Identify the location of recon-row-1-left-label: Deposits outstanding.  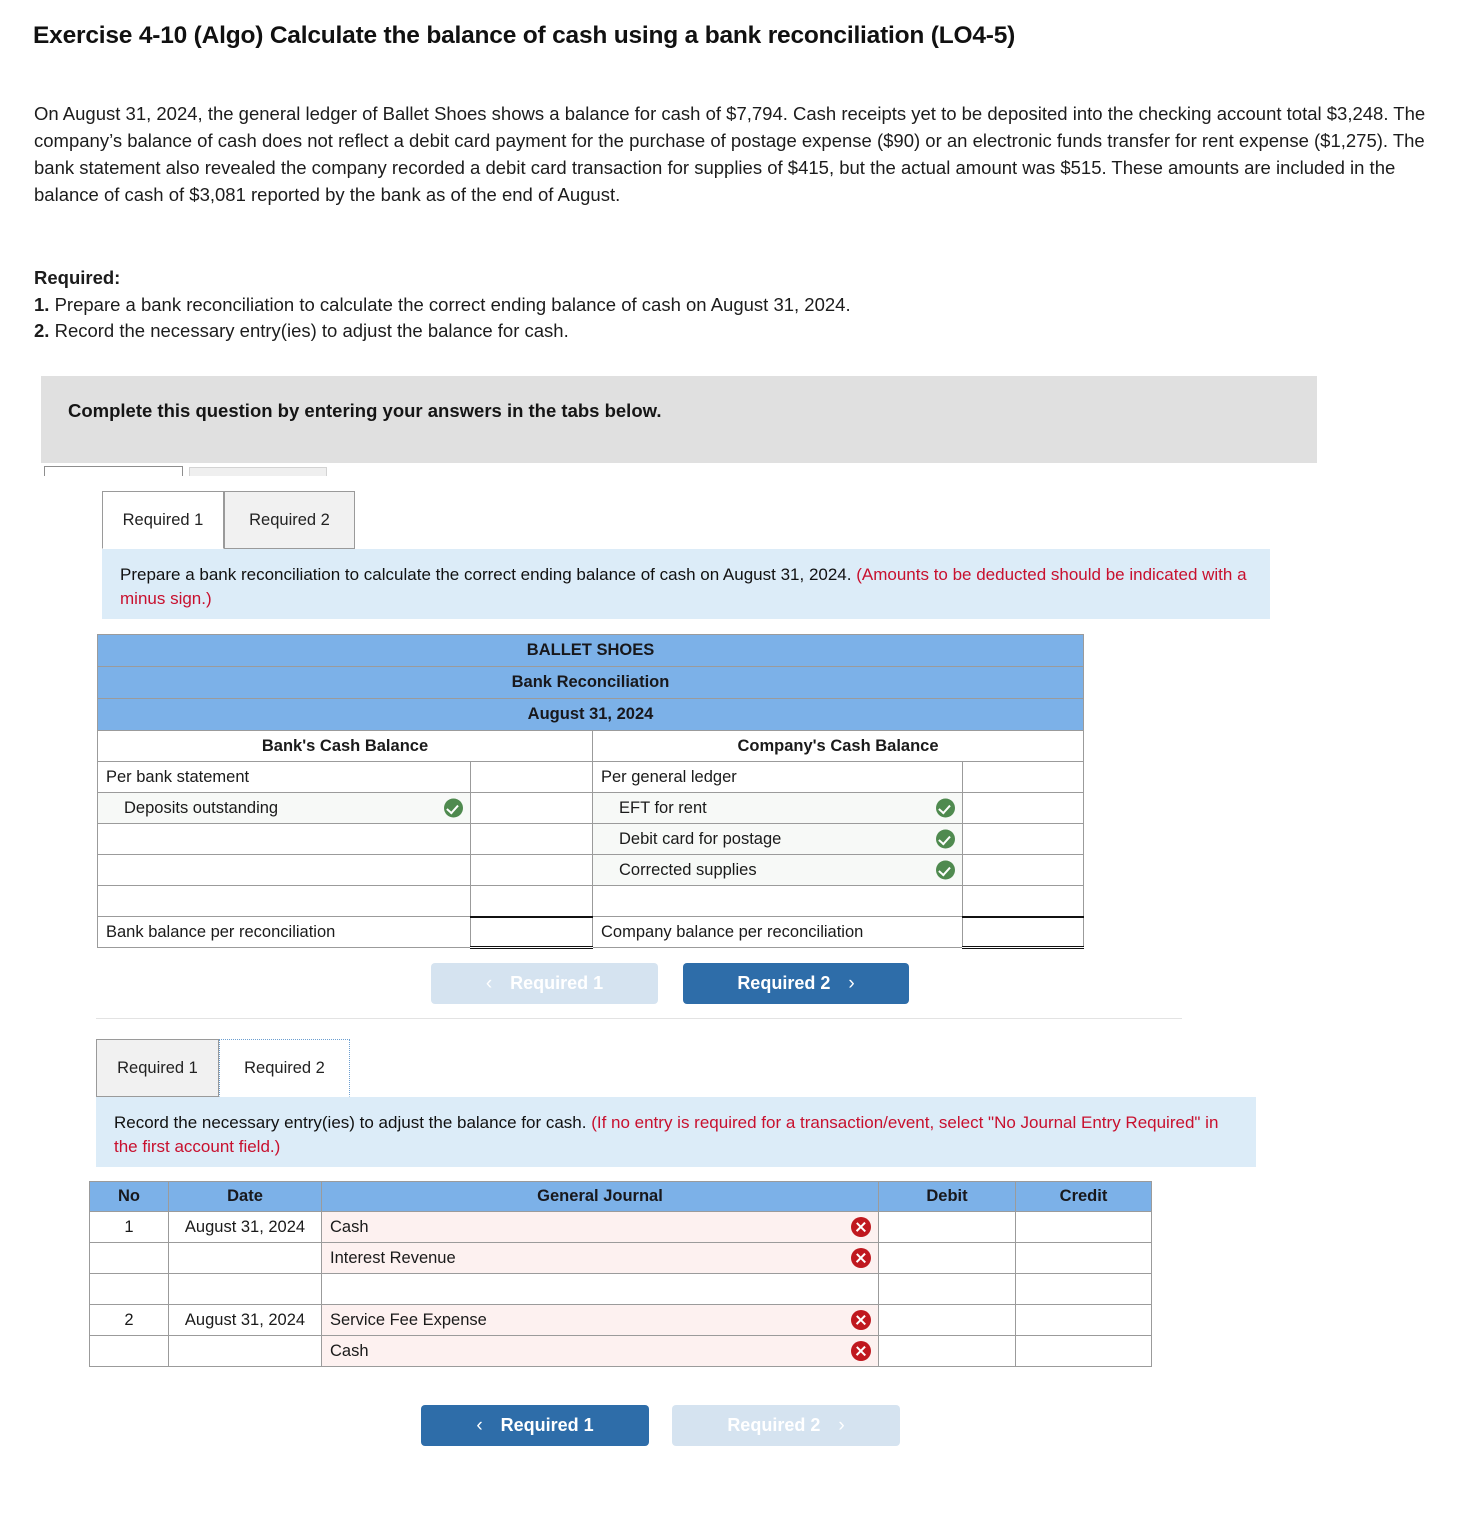
(201, 807).